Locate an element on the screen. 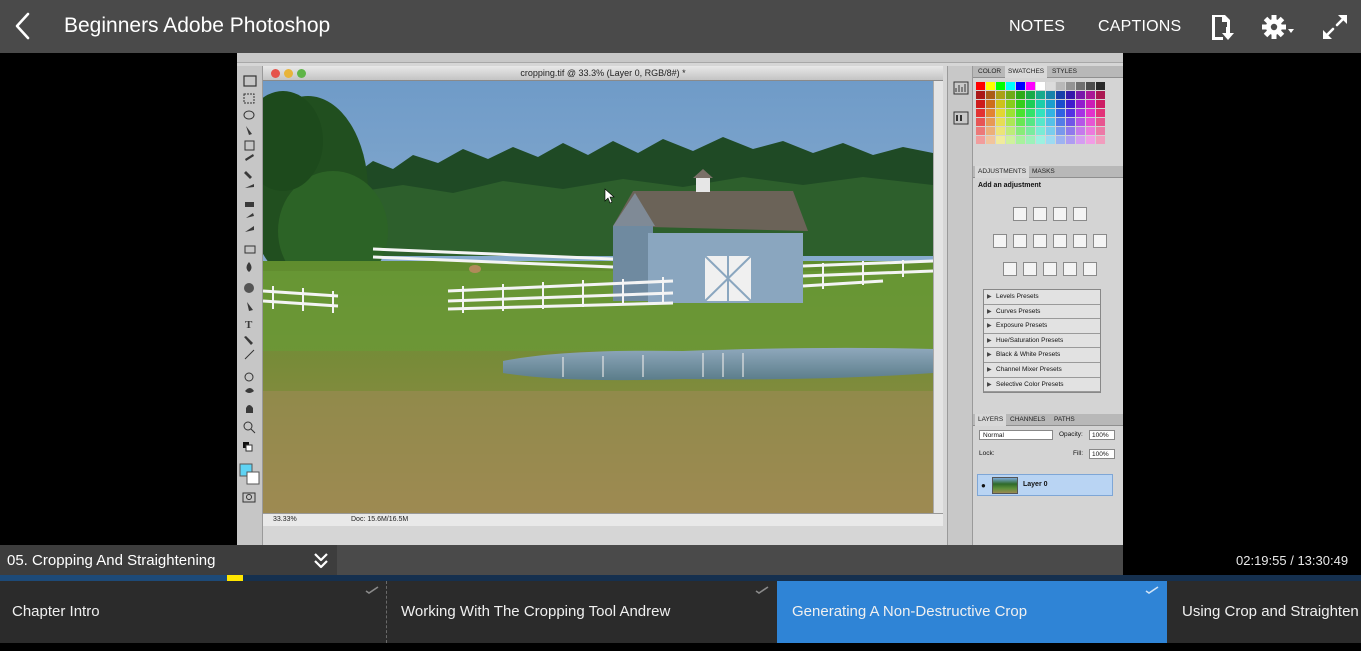 This screenshot has width=1361, height=651. lesson-item-chapter-intro: Chapter Intro is located at coordinates (193, 612).